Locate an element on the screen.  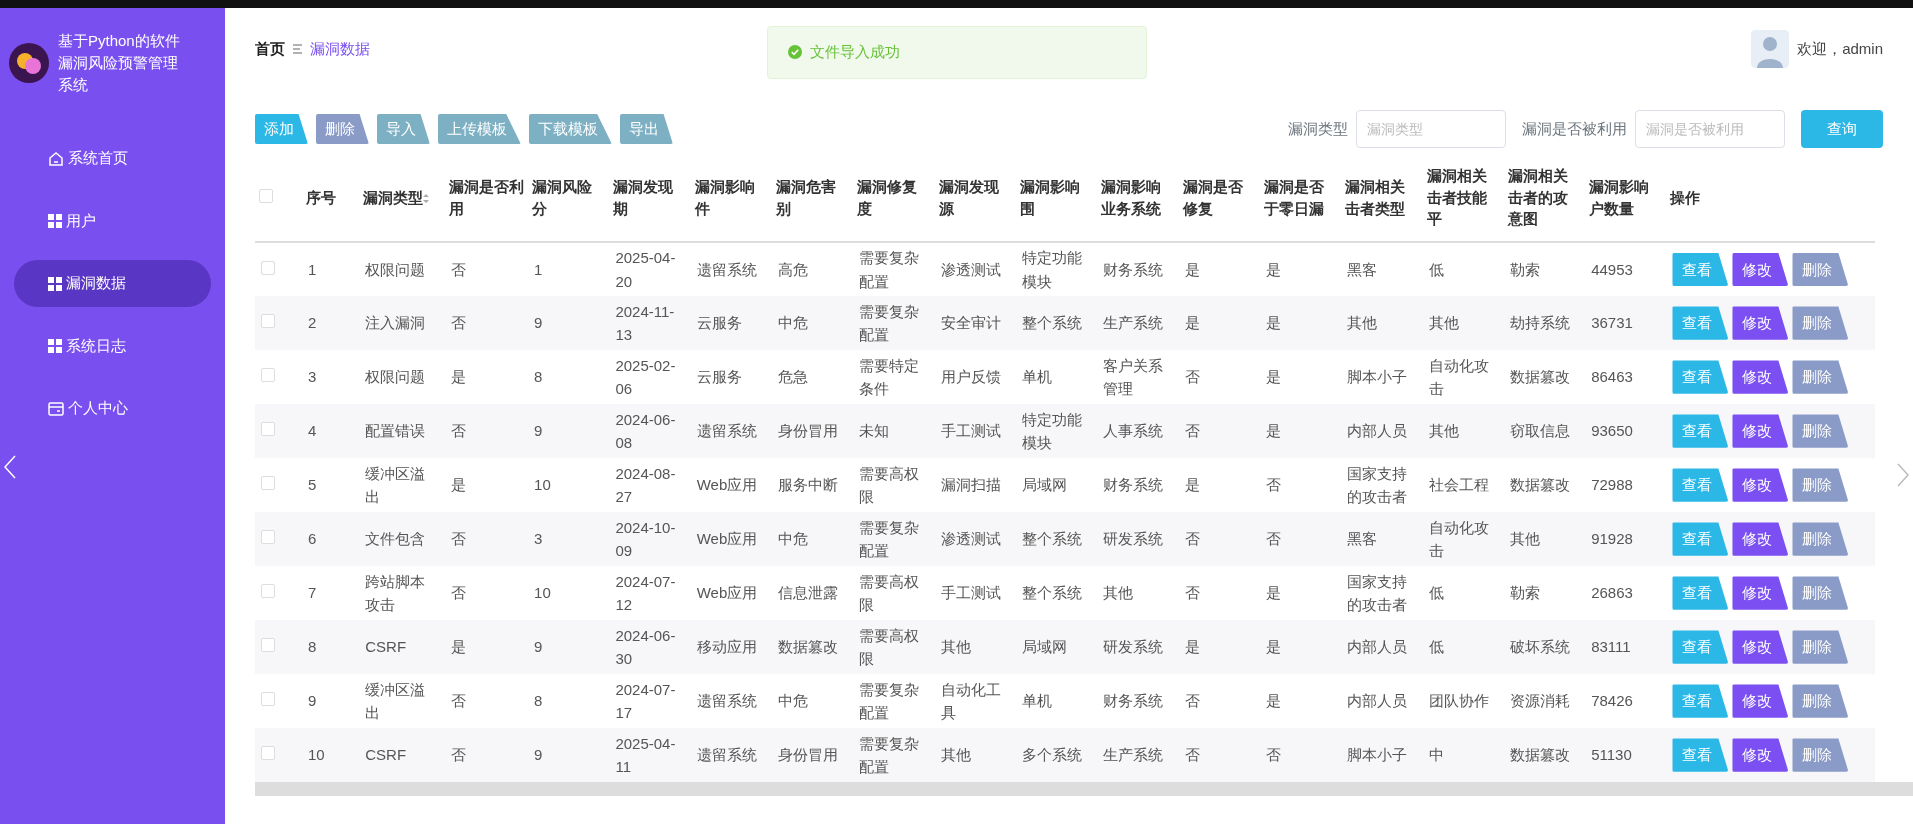
table-cell: 内部人员 is located at coordinates (1377, 701).